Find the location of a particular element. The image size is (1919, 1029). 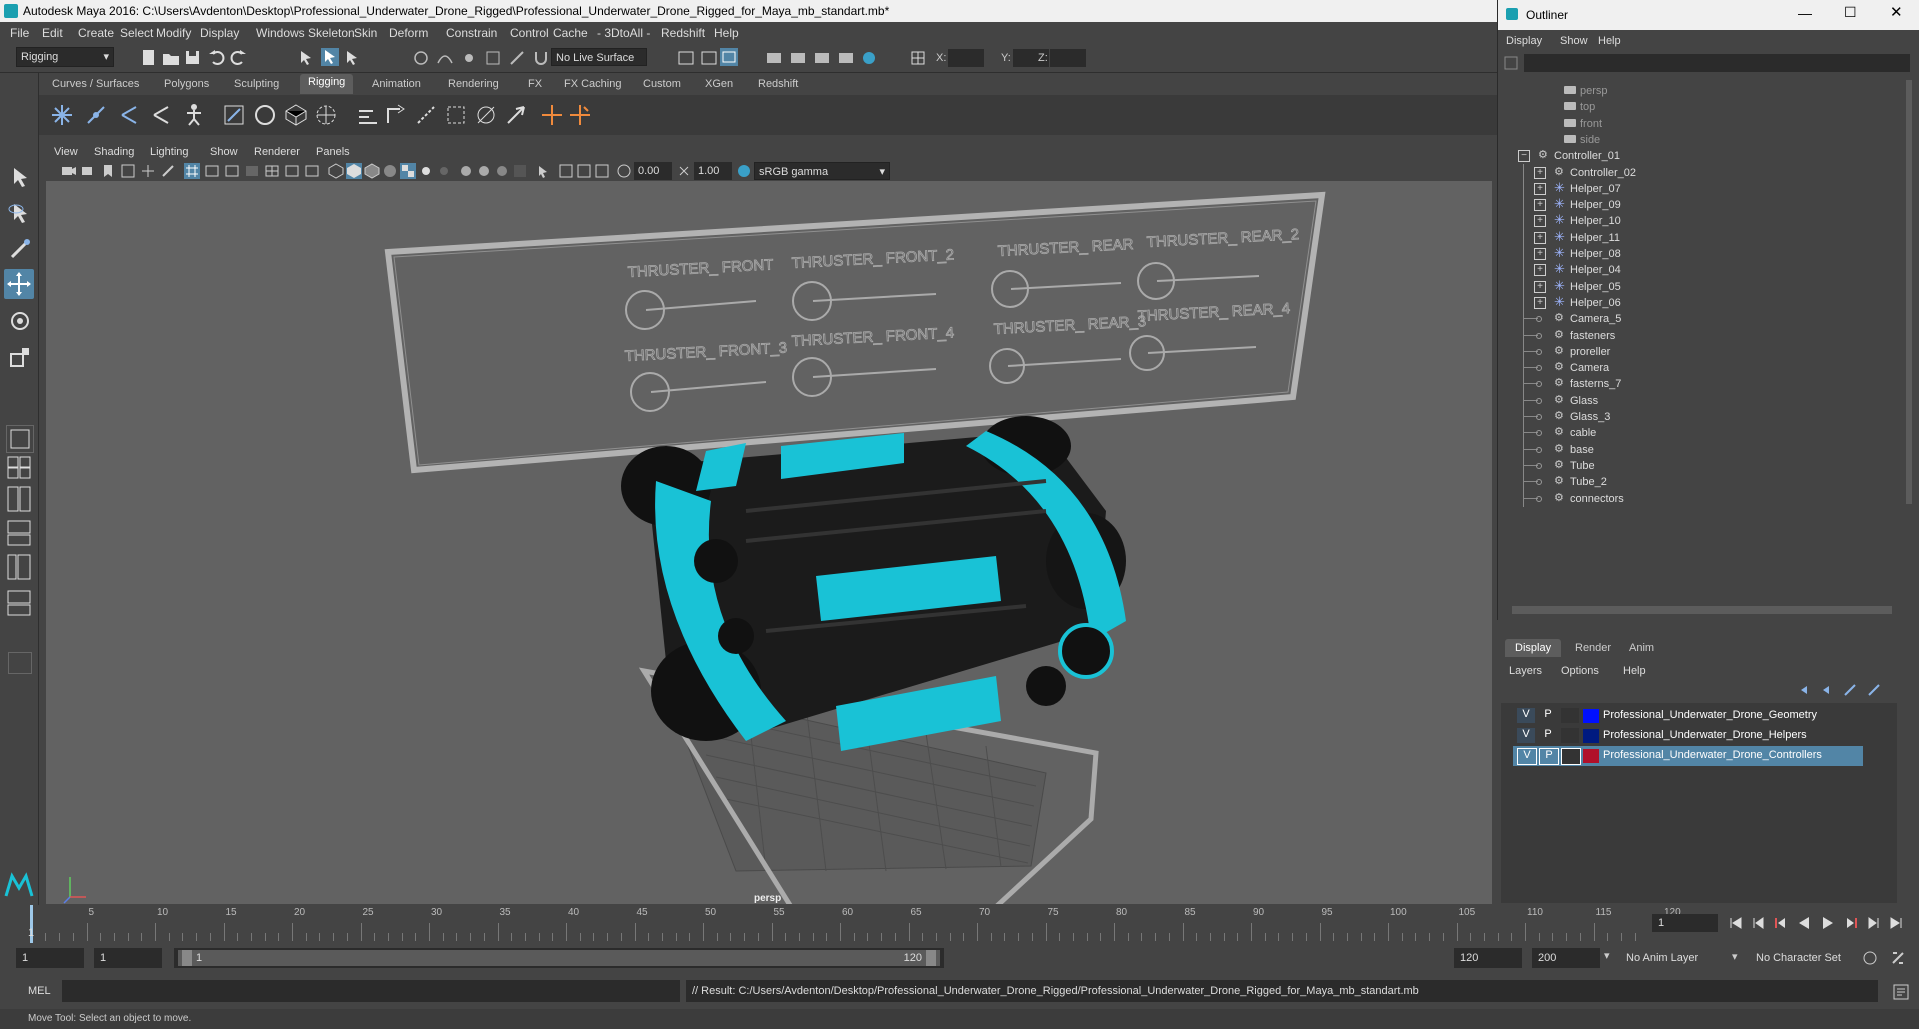

outliner-menu-help: Help is located at coordinates (1609, 41).